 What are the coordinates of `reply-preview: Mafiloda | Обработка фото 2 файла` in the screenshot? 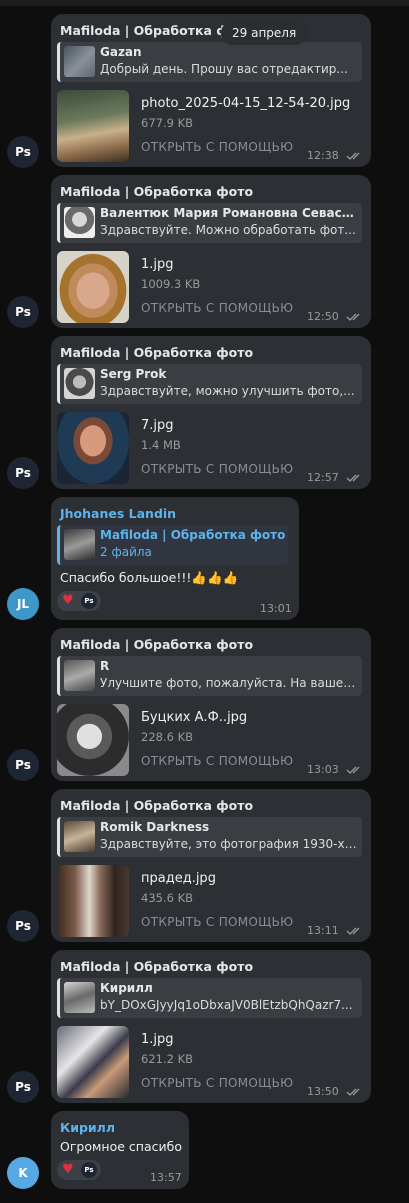 It's located at (172, 545).